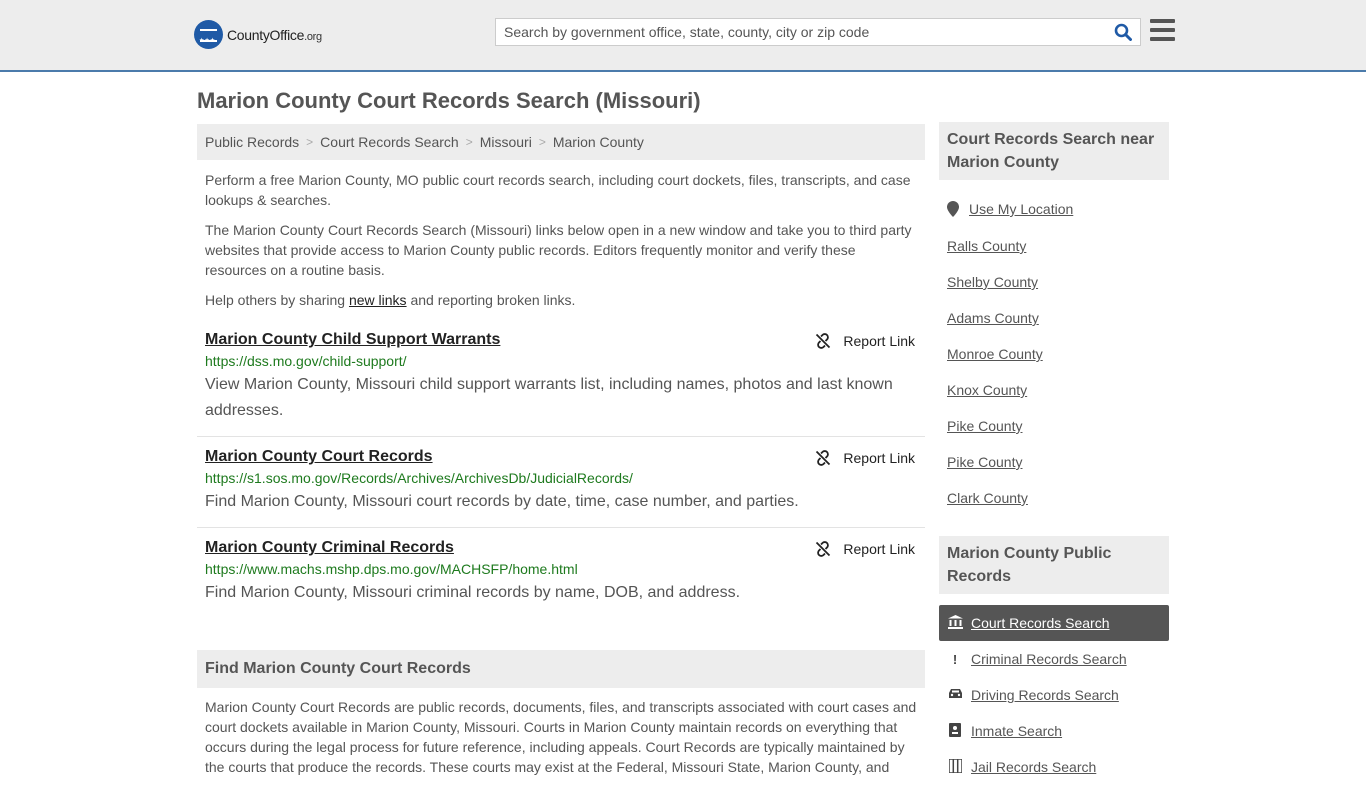  Describe the element at coordinates (252, 142) in the screenshot. I see `breadcrumb-public-records: Public Records` at that location.